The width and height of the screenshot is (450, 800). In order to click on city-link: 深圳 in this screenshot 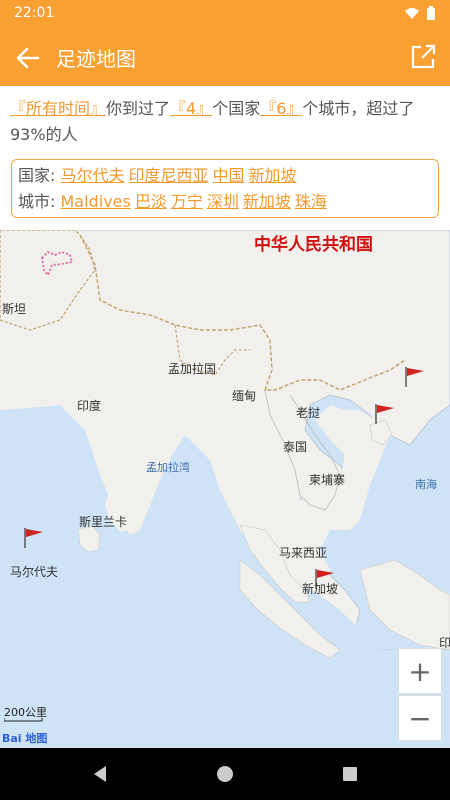, I will do `click(223, 201)`.